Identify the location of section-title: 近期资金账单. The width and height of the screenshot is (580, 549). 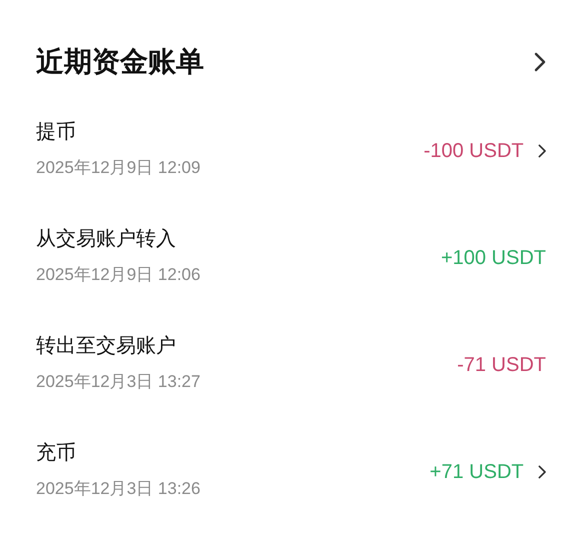
(120, 62).